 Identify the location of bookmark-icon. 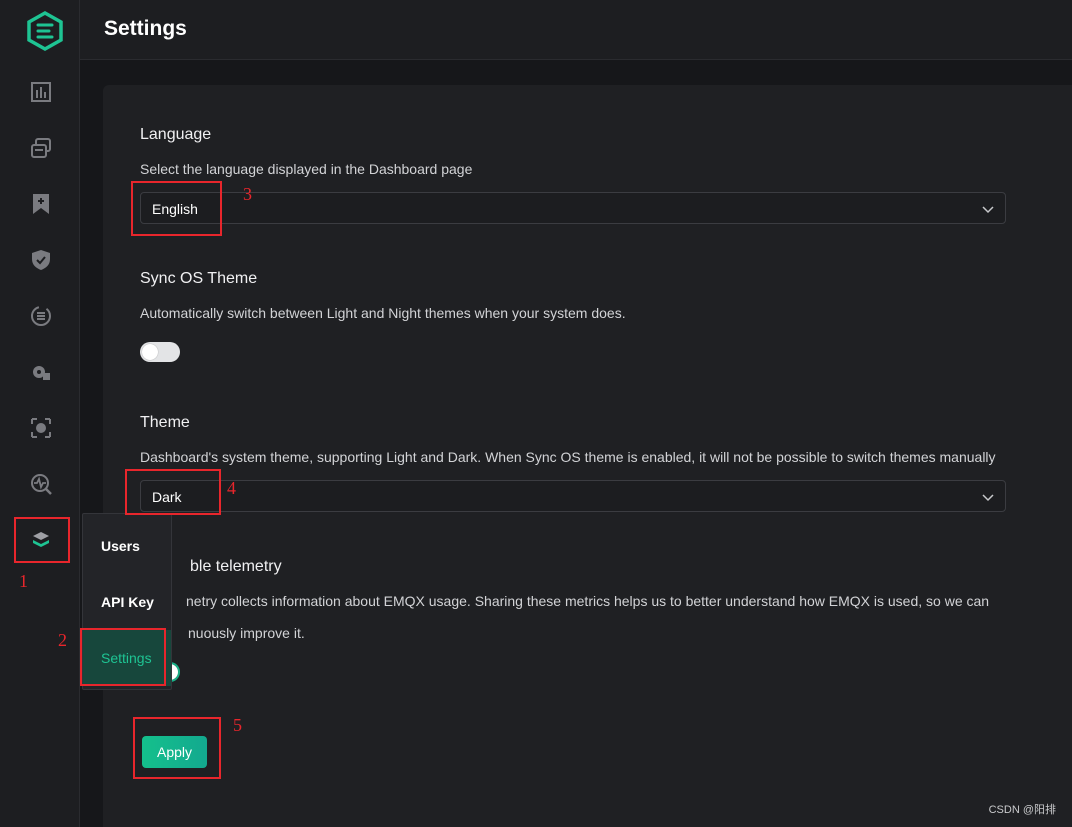
(41, 204).